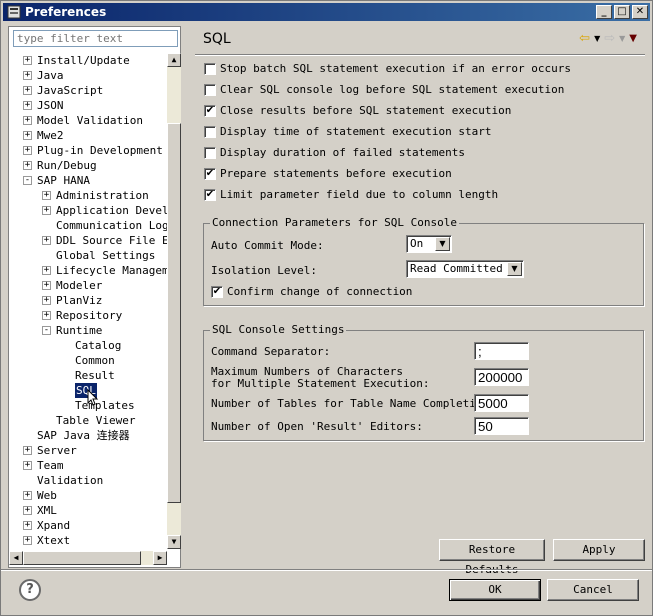  I want to click on tree-item: + Administration, so click(88, 195).